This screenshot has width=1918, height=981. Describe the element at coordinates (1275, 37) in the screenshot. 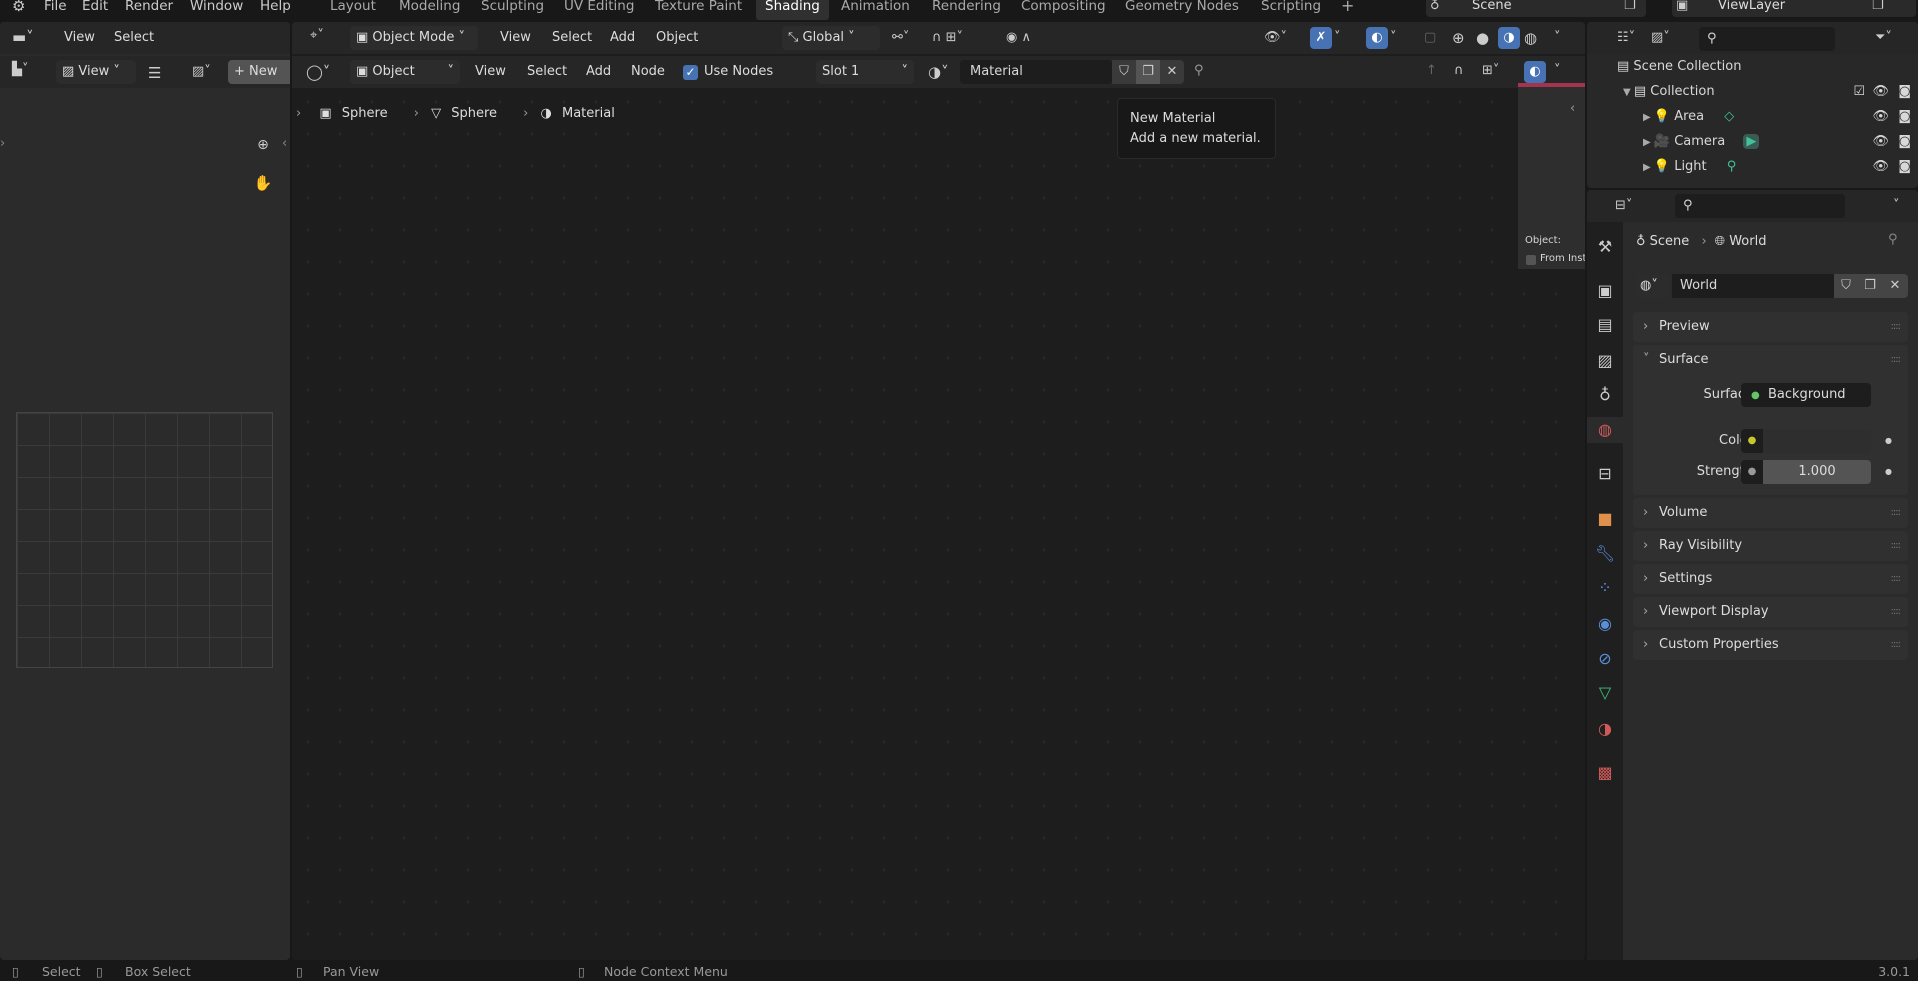

I see `visibility-icon: 👁˅` at that location.